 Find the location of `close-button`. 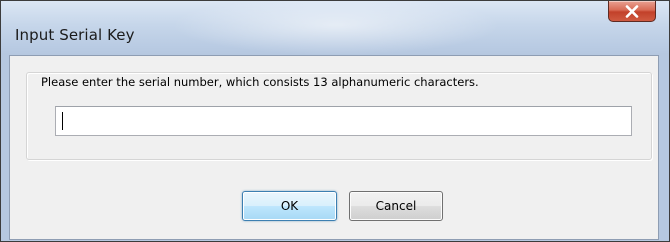

close-button is located at coordinates (632, 11).